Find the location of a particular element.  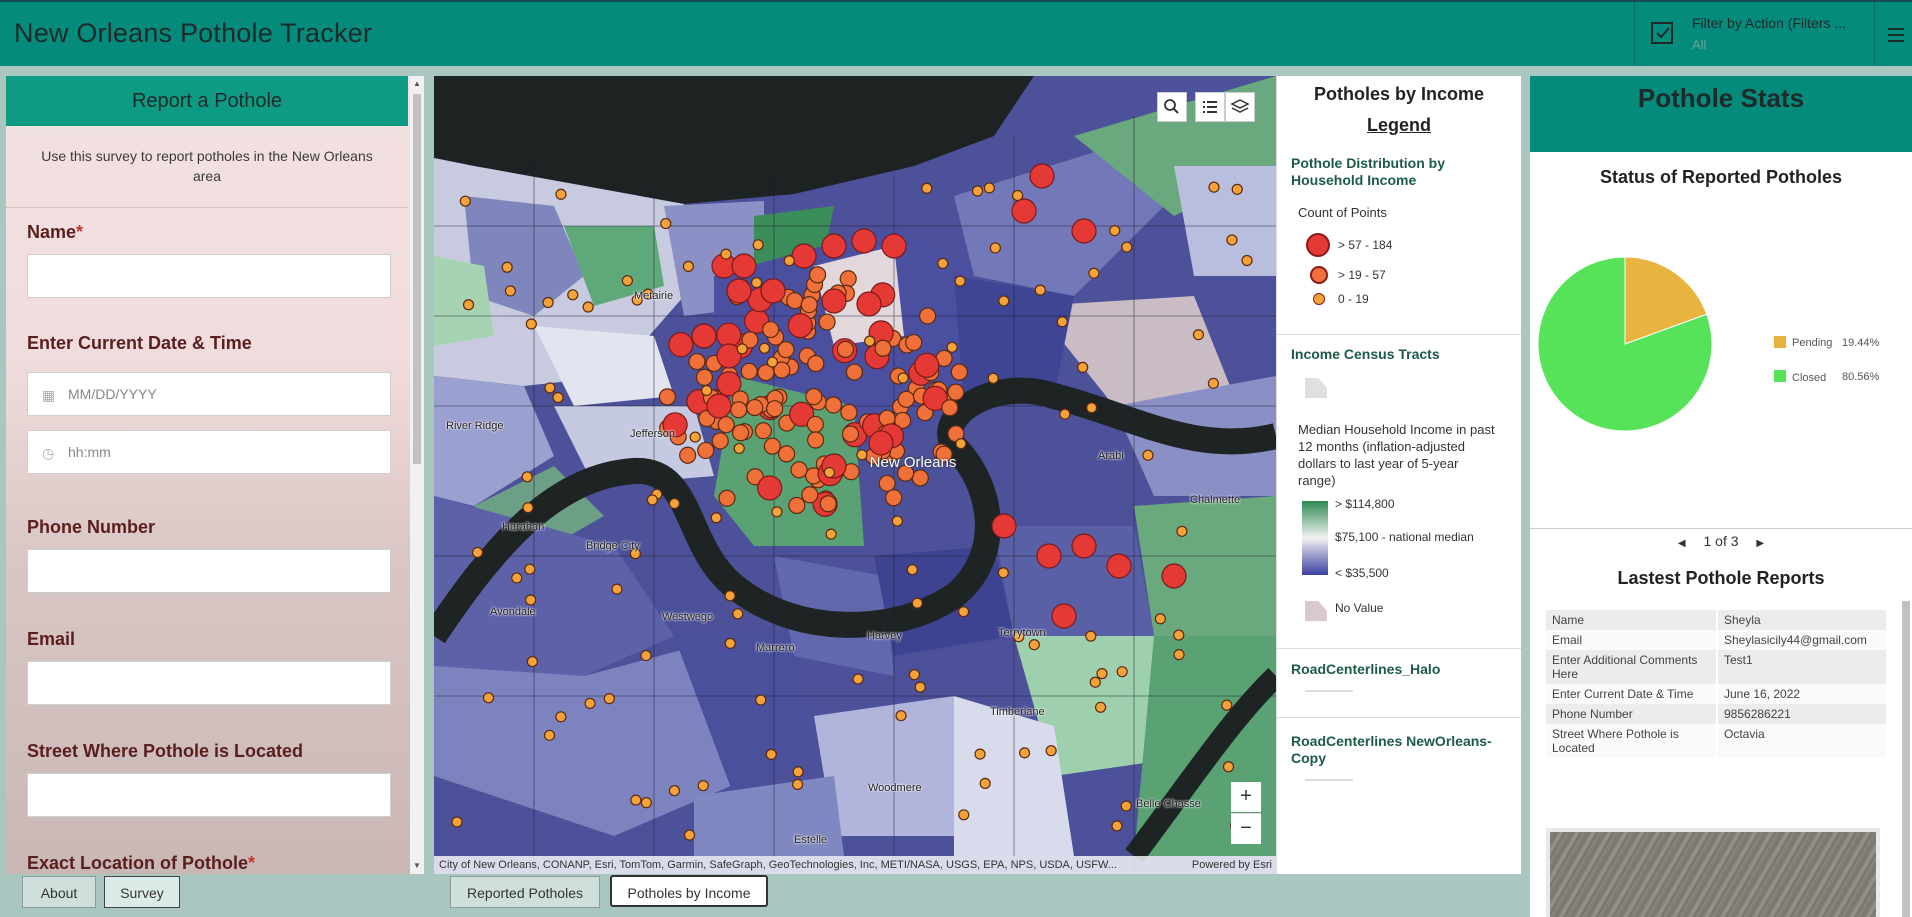

layers-icon is located at coordinates (1240, 107).